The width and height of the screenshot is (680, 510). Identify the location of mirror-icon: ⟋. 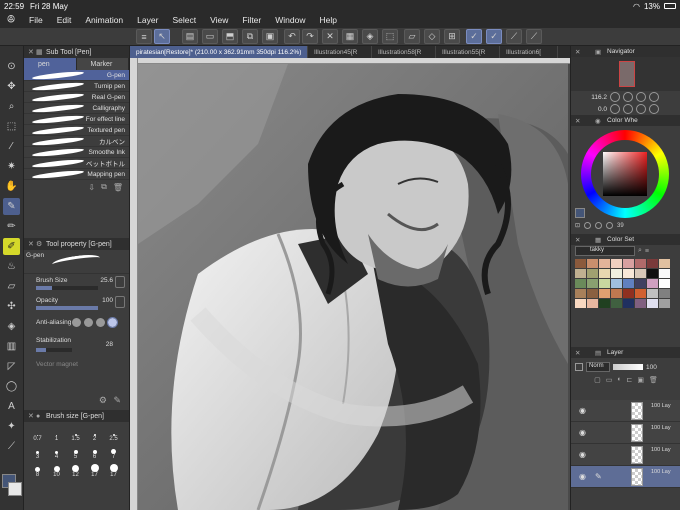
(534, 36).